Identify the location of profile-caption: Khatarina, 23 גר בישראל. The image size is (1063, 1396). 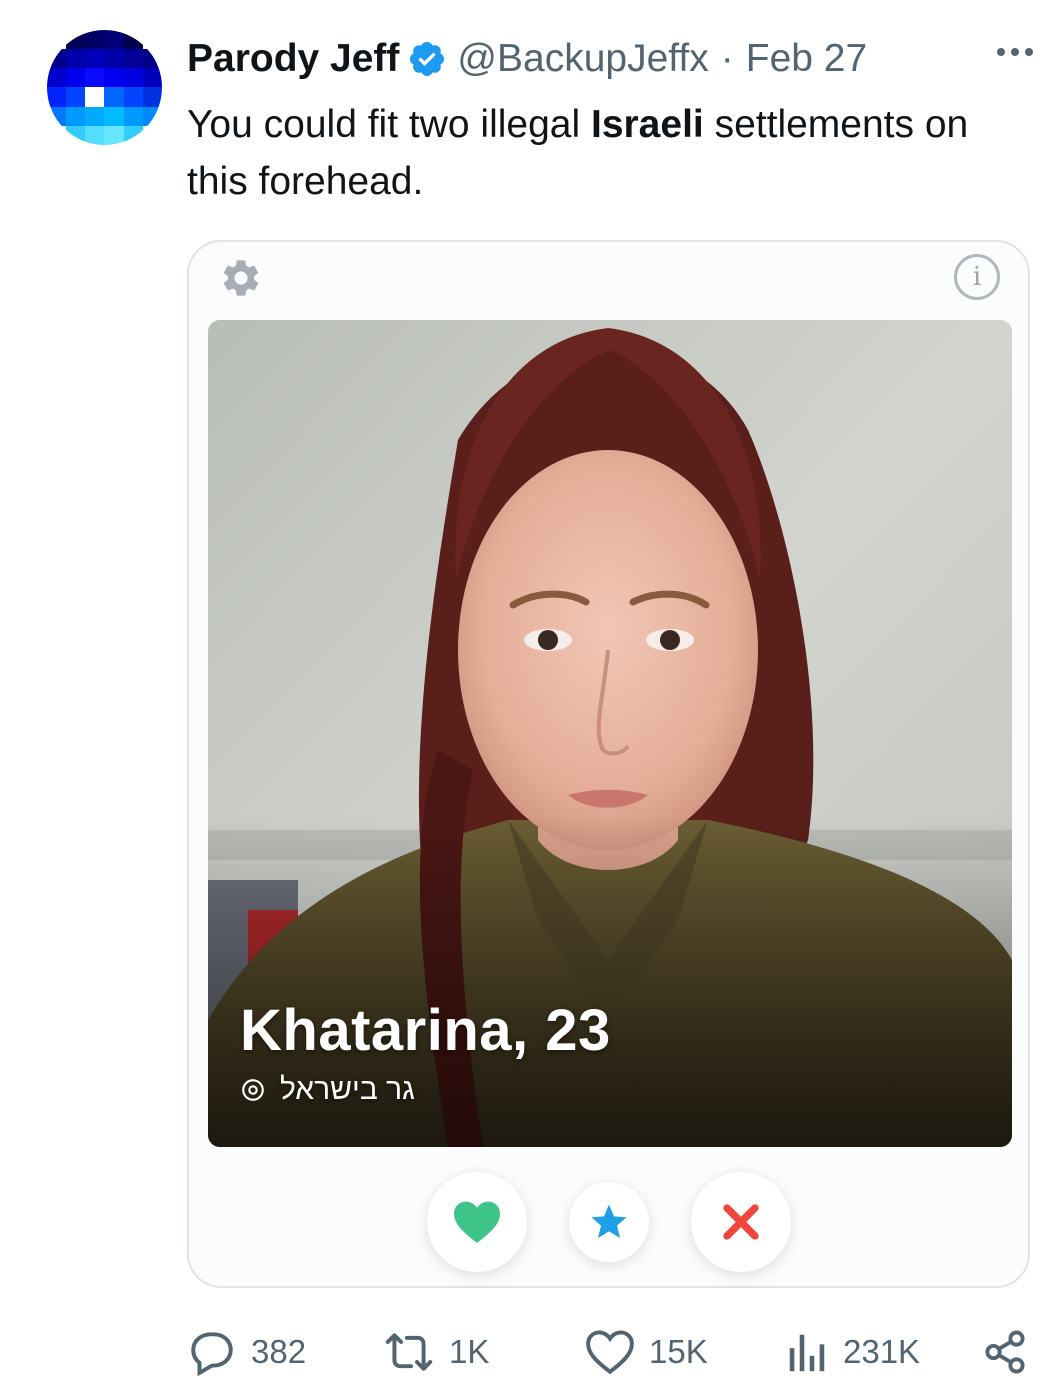
(425, 1052).